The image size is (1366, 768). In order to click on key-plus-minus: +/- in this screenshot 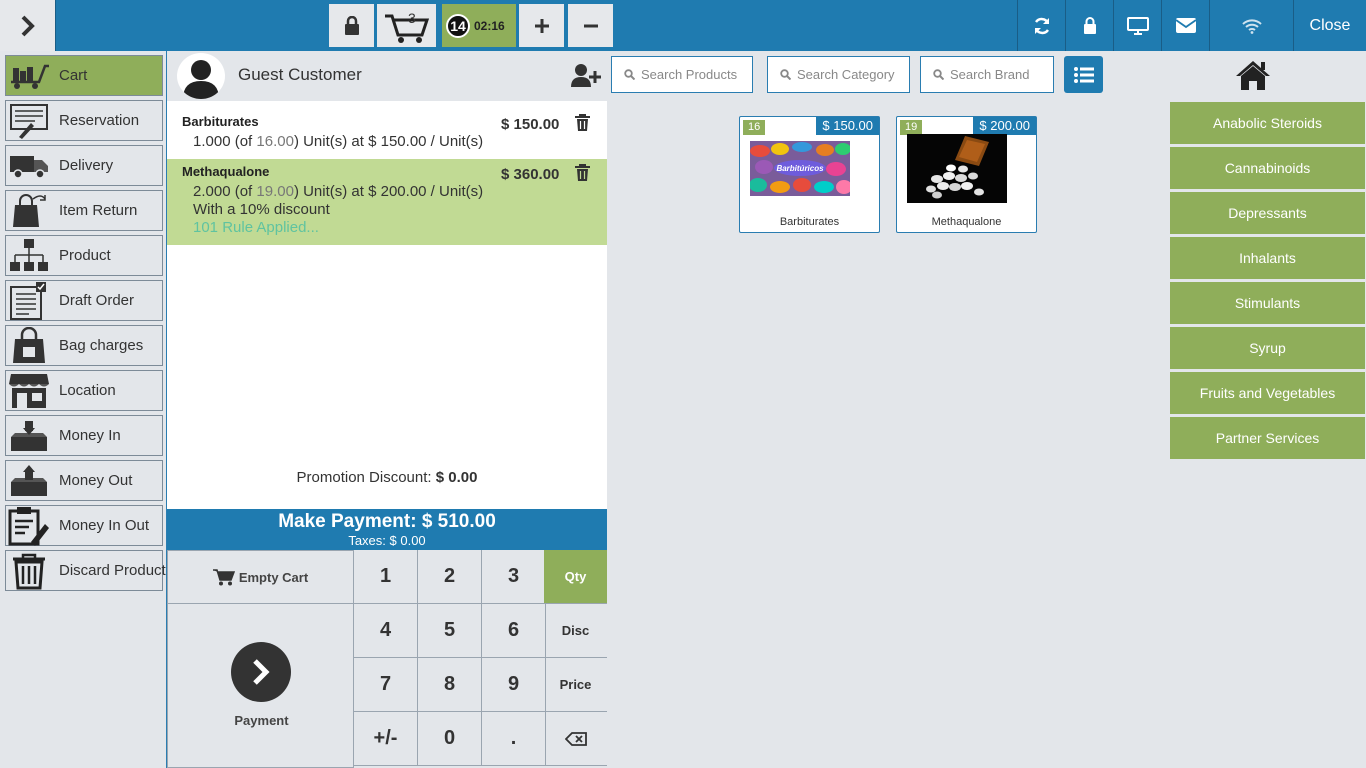, I will do `click(386, 739)`.